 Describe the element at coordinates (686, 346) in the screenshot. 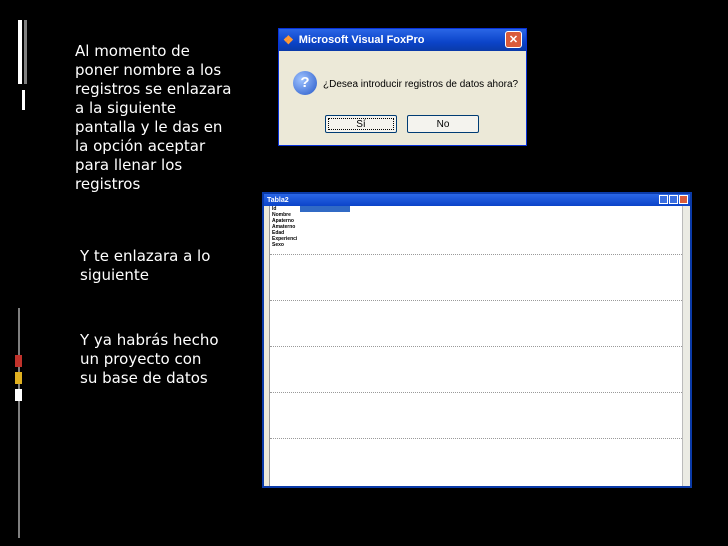

I see `vertical-scrollbar` at that location.